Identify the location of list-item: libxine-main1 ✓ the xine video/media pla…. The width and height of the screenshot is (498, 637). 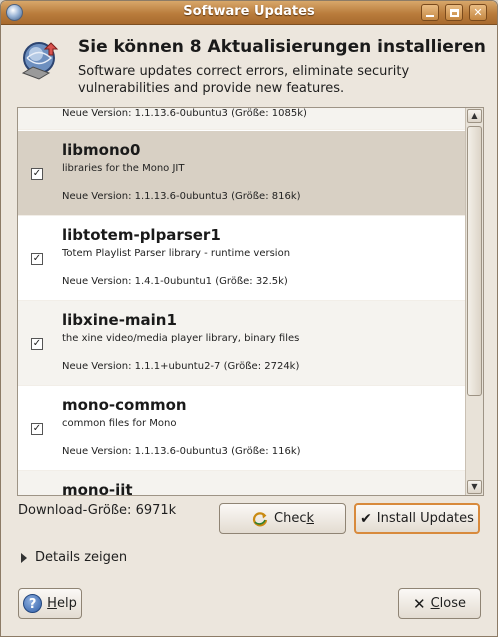
(241, 343).